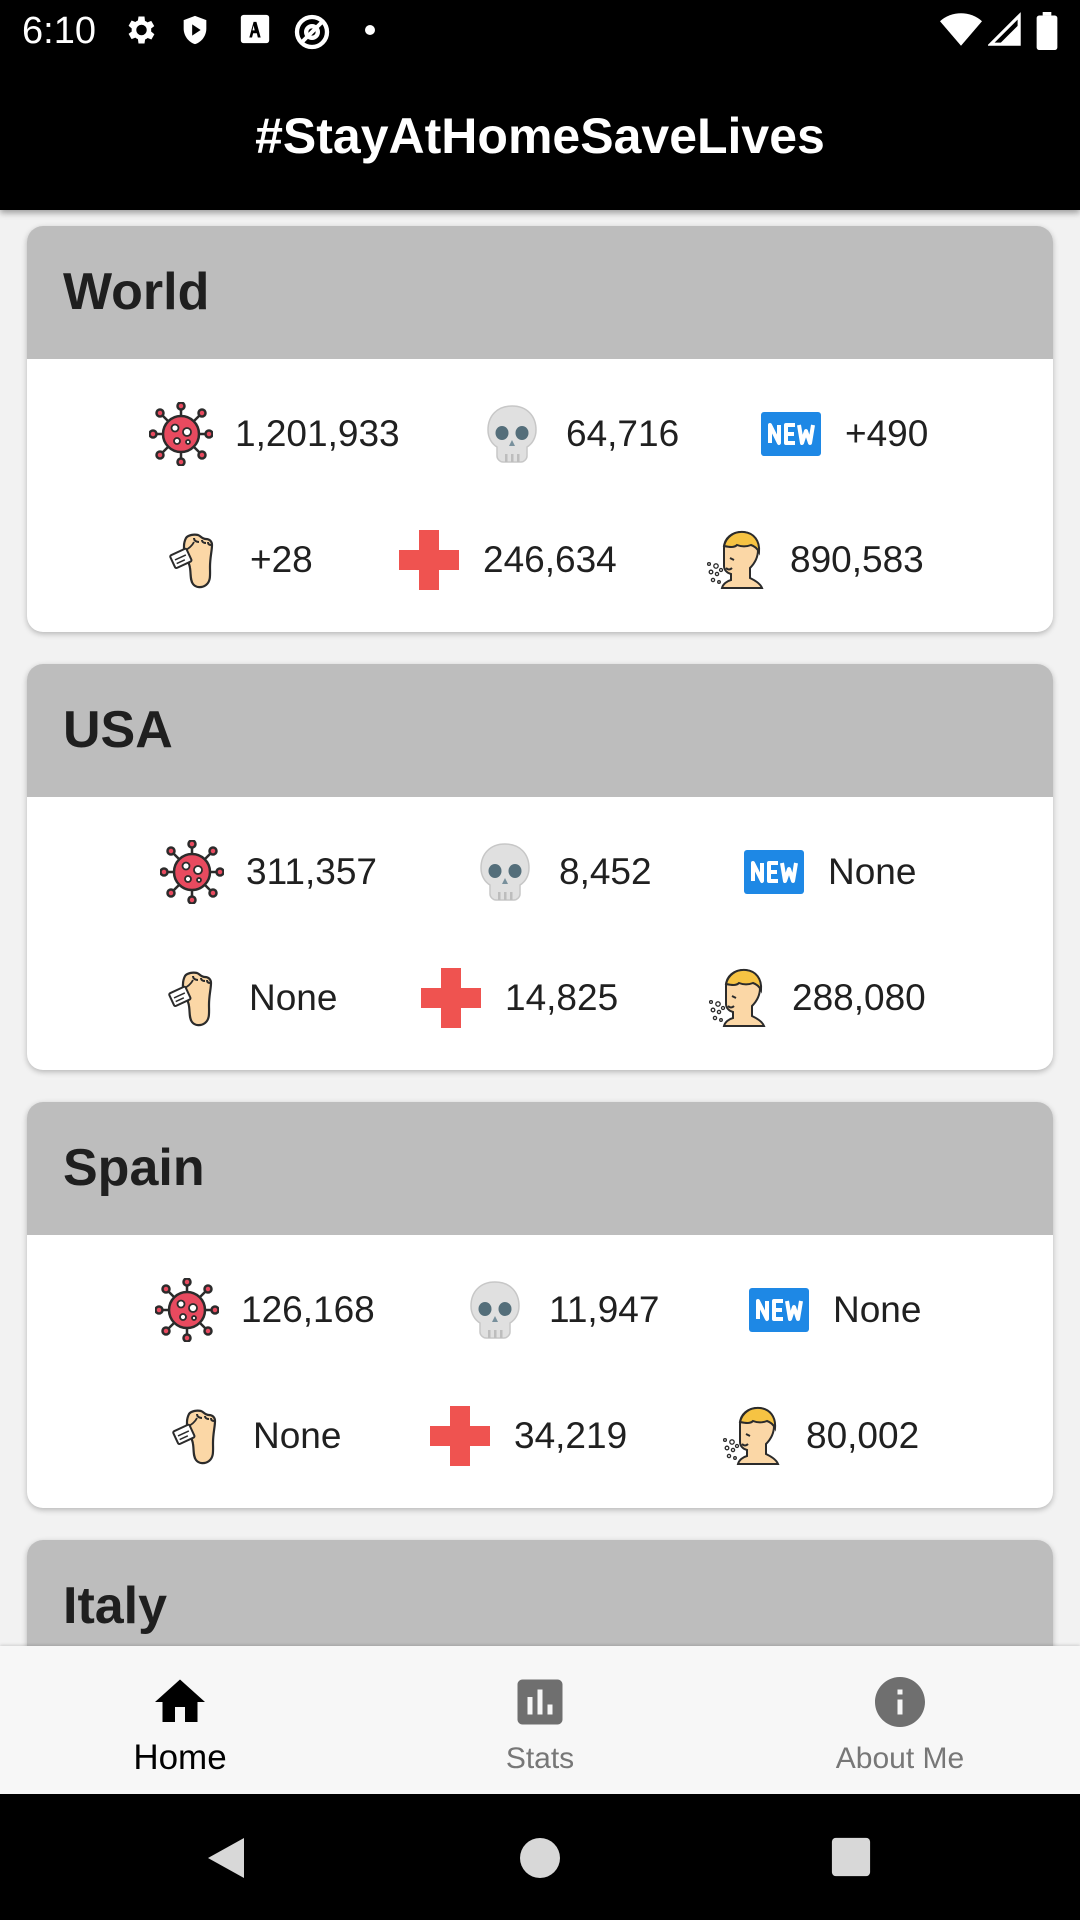 Image resolution: width=1080 pixels, height=1920 pixels. Describe the element at coordinates (550, 559) in the screenshot. I see `recovered-value: 246,634` at that location.